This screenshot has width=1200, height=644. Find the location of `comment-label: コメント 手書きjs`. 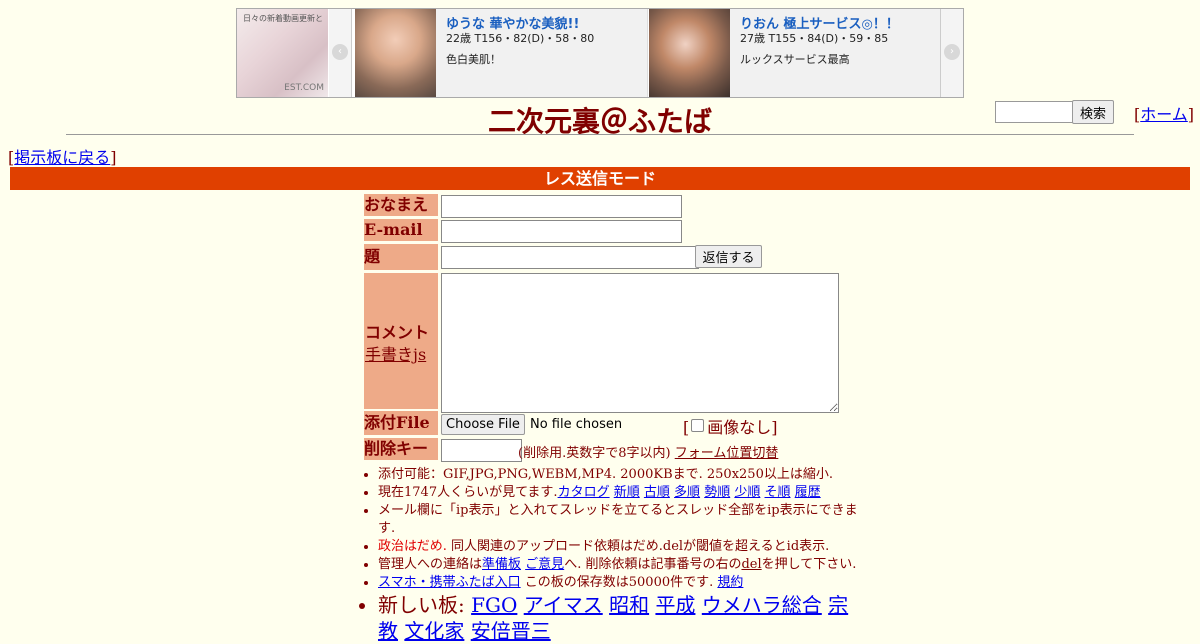

comment-label: コメント 手書きjs is located at coordinates (401, 341).